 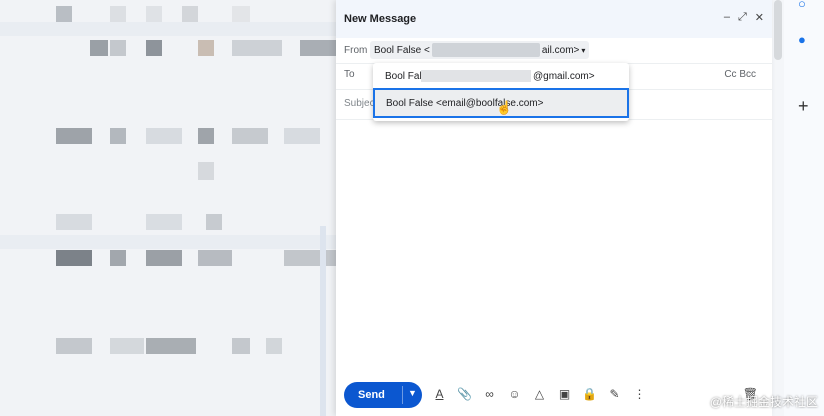 What do you see at coordinates (504, 107) in the screenshot?
I see `pointer-cursor-icon: ☝` at bounding box center [504, 107].